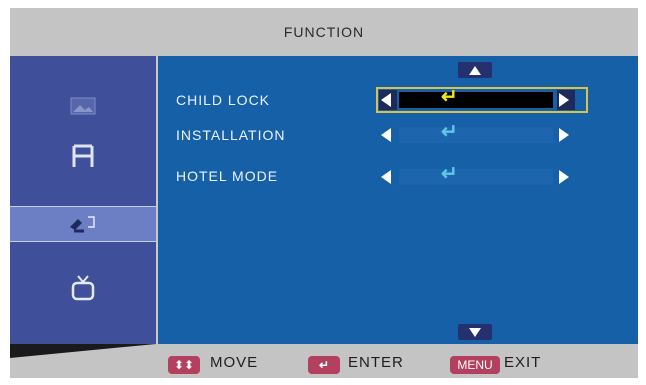 Image resolution: width=646 pixels, height=385 pixels. I want to click on child-lock-value: ↵, so click(482, 99).